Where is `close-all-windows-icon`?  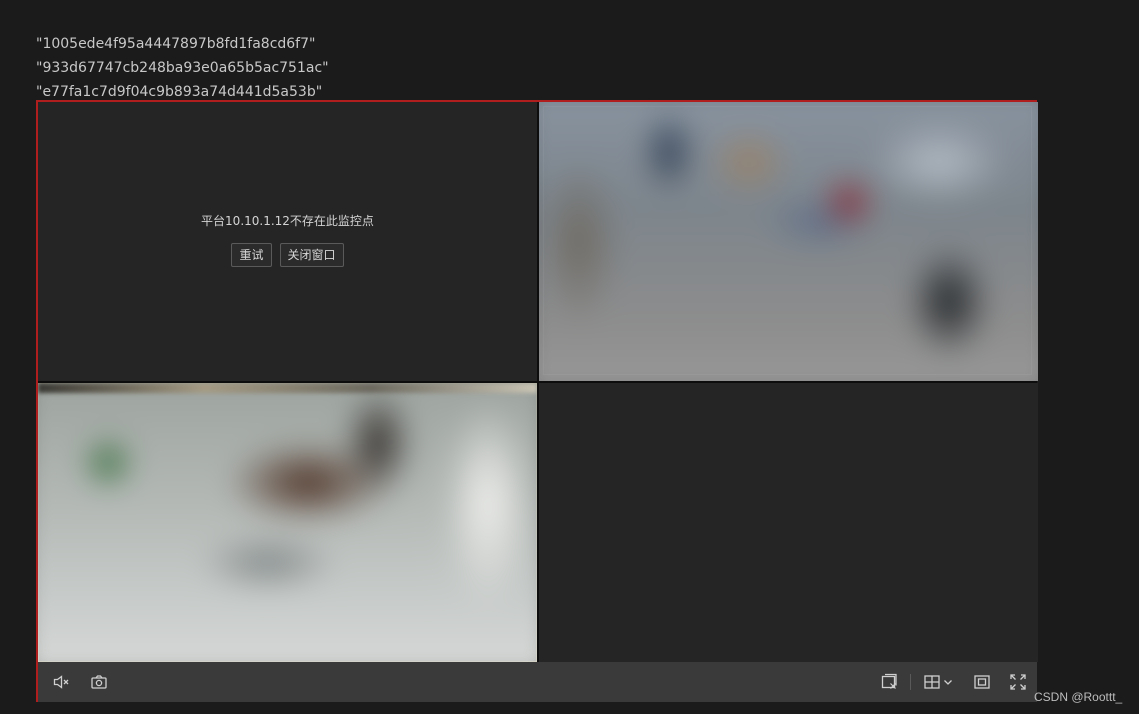 close-all-windows-icon is located at coordinates (889, 682).